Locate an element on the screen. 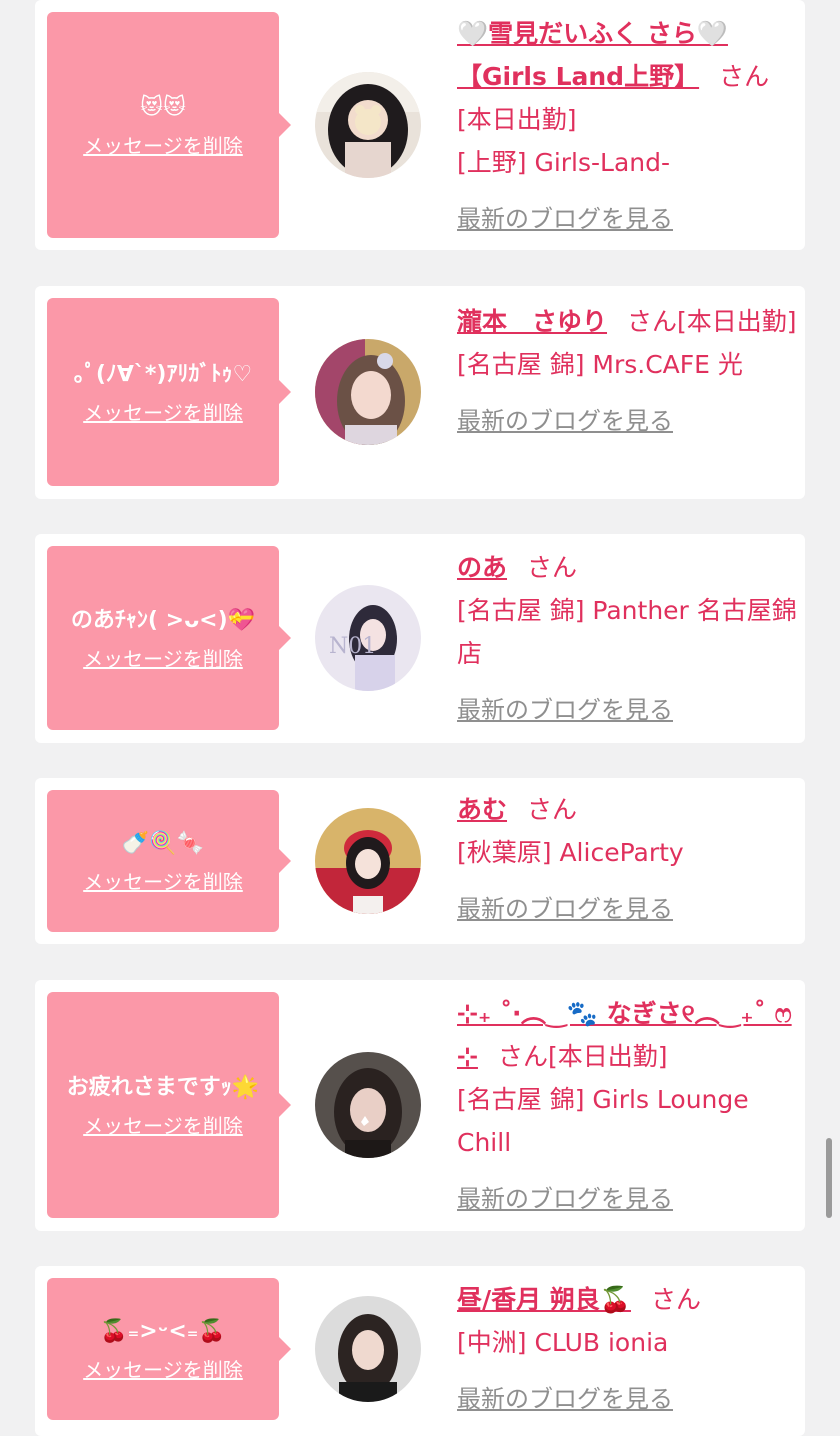 This screenshot has width=840, height=1436. message-text: 😻😻 is located at coordinates (163, 107).